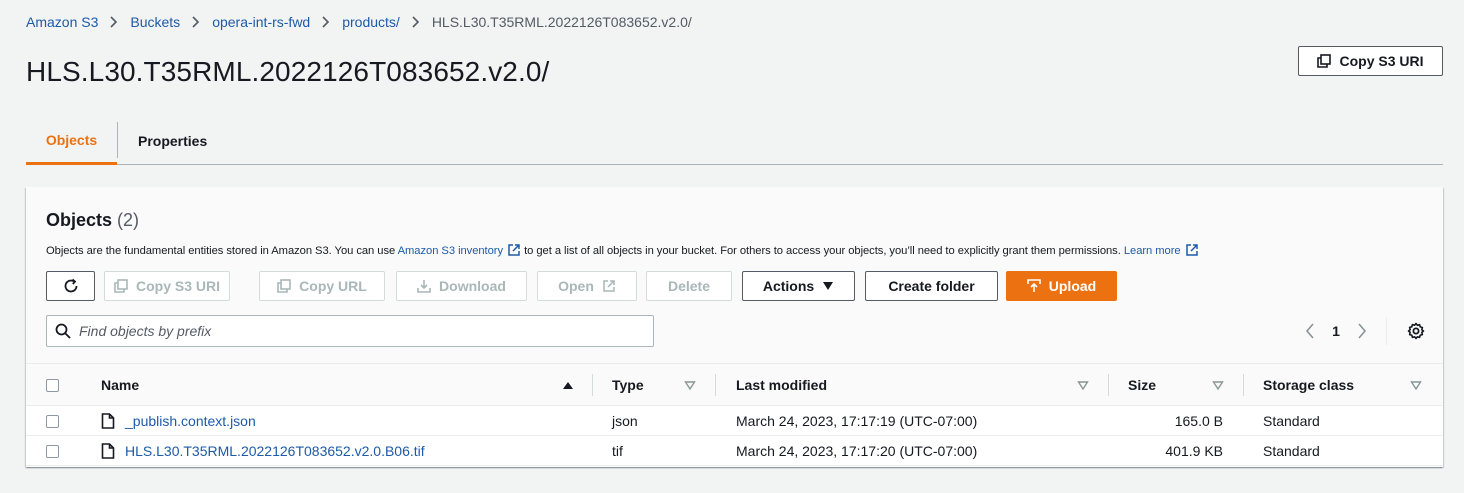 The height and width of the screenshot is (493, 1464). What do you see at coordinates (1381, 61) in the screenshot?
I see `copy-s3-uri-label: Copy S3 URI` at bounding box center [1381, 61].